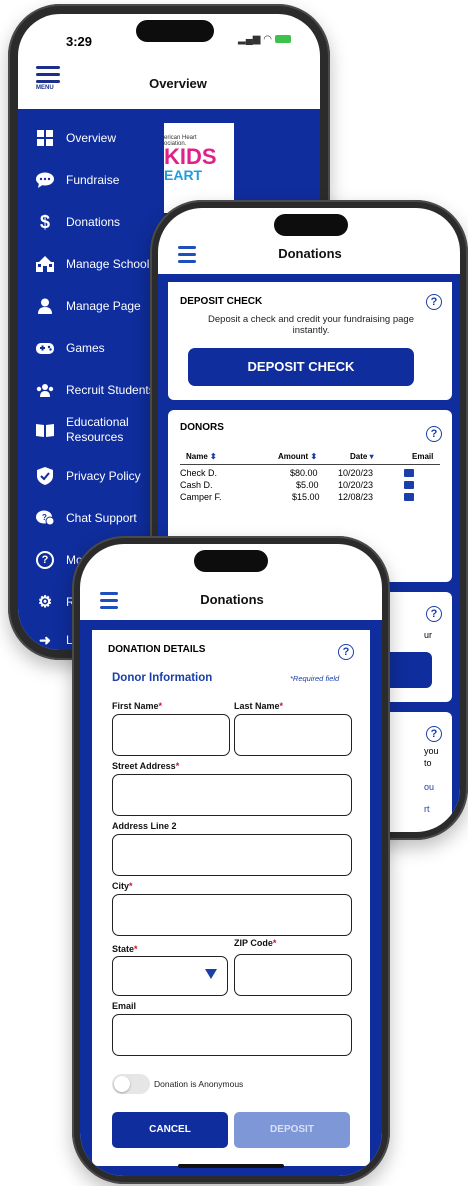  What do you see at coordinates (301, 367) in the screenshot?
I see `deposit-check-button: DEPOSIT CHECK` at bounding box center [301, 367].